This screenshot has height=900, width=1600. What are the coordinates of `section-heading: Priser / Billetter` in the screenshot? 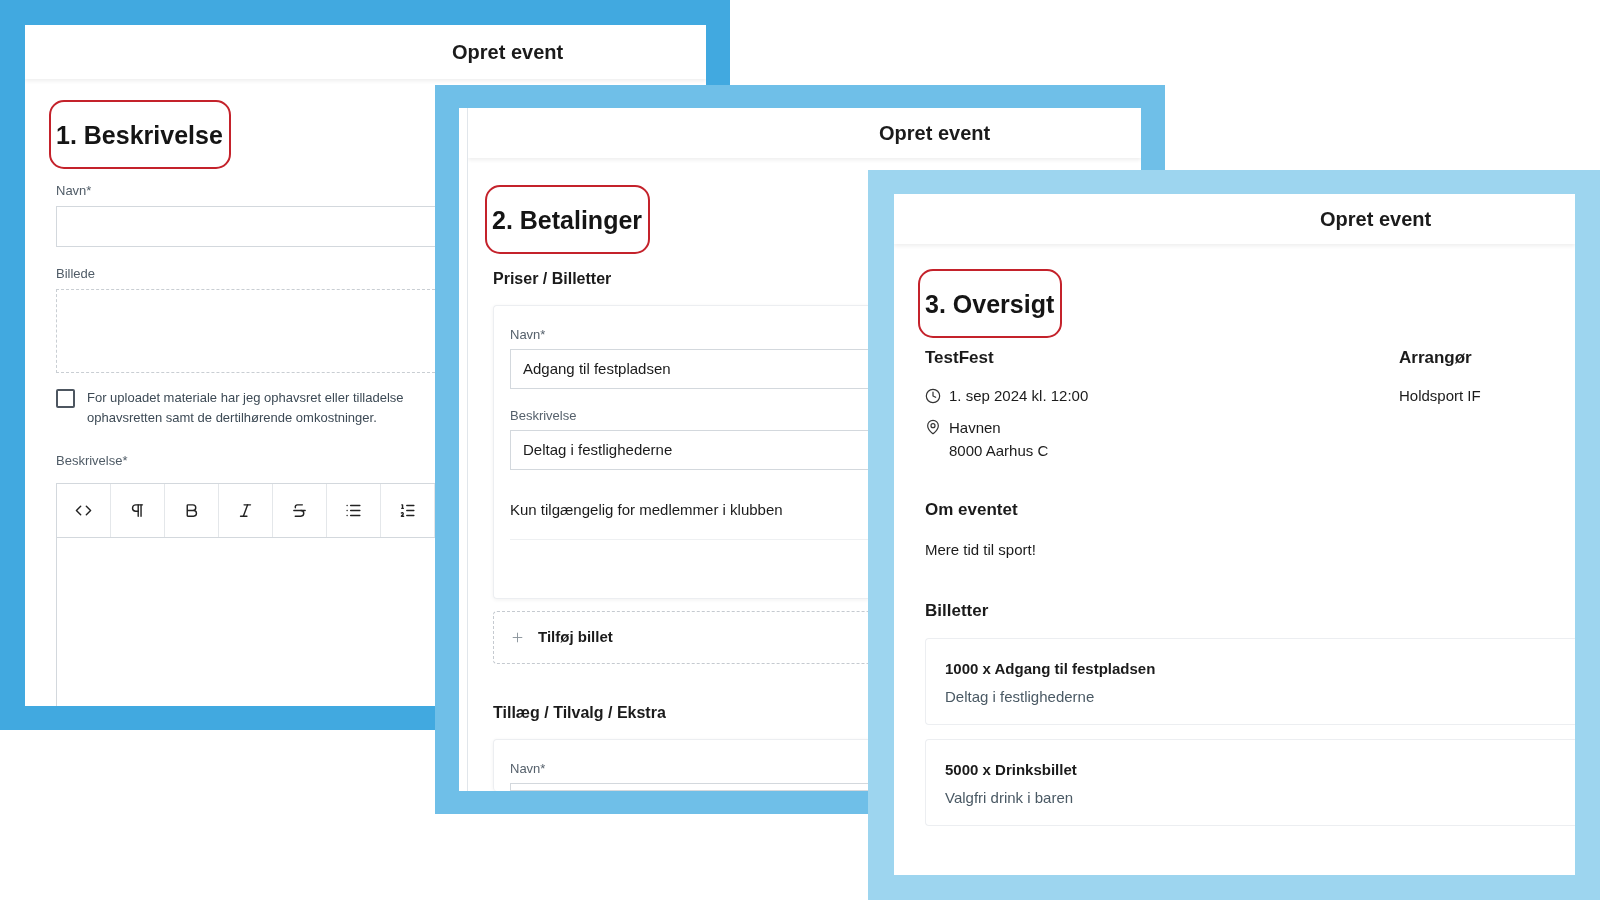 It's located at (552, 279).